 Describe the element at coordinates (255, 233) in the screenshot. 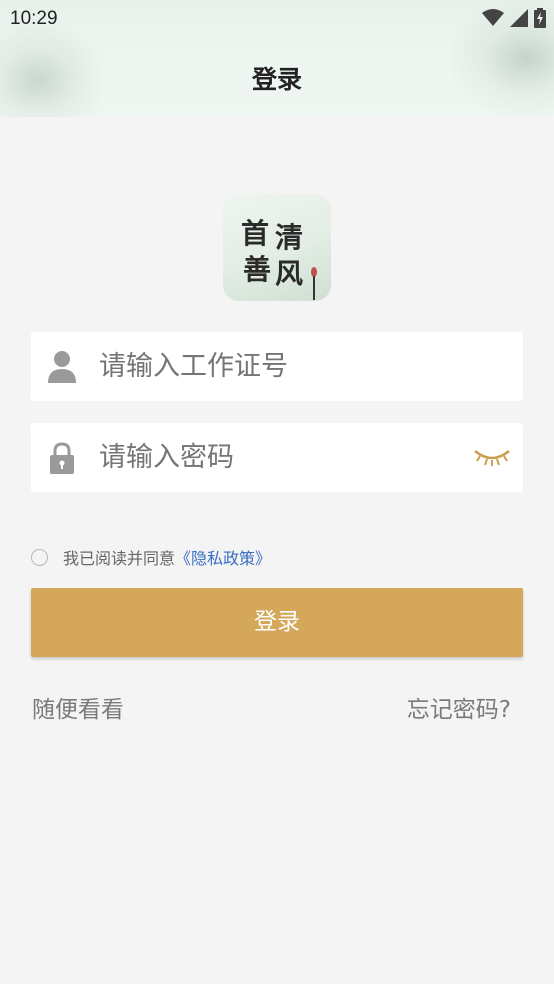

I see `logo-char-1: 首` at that location.